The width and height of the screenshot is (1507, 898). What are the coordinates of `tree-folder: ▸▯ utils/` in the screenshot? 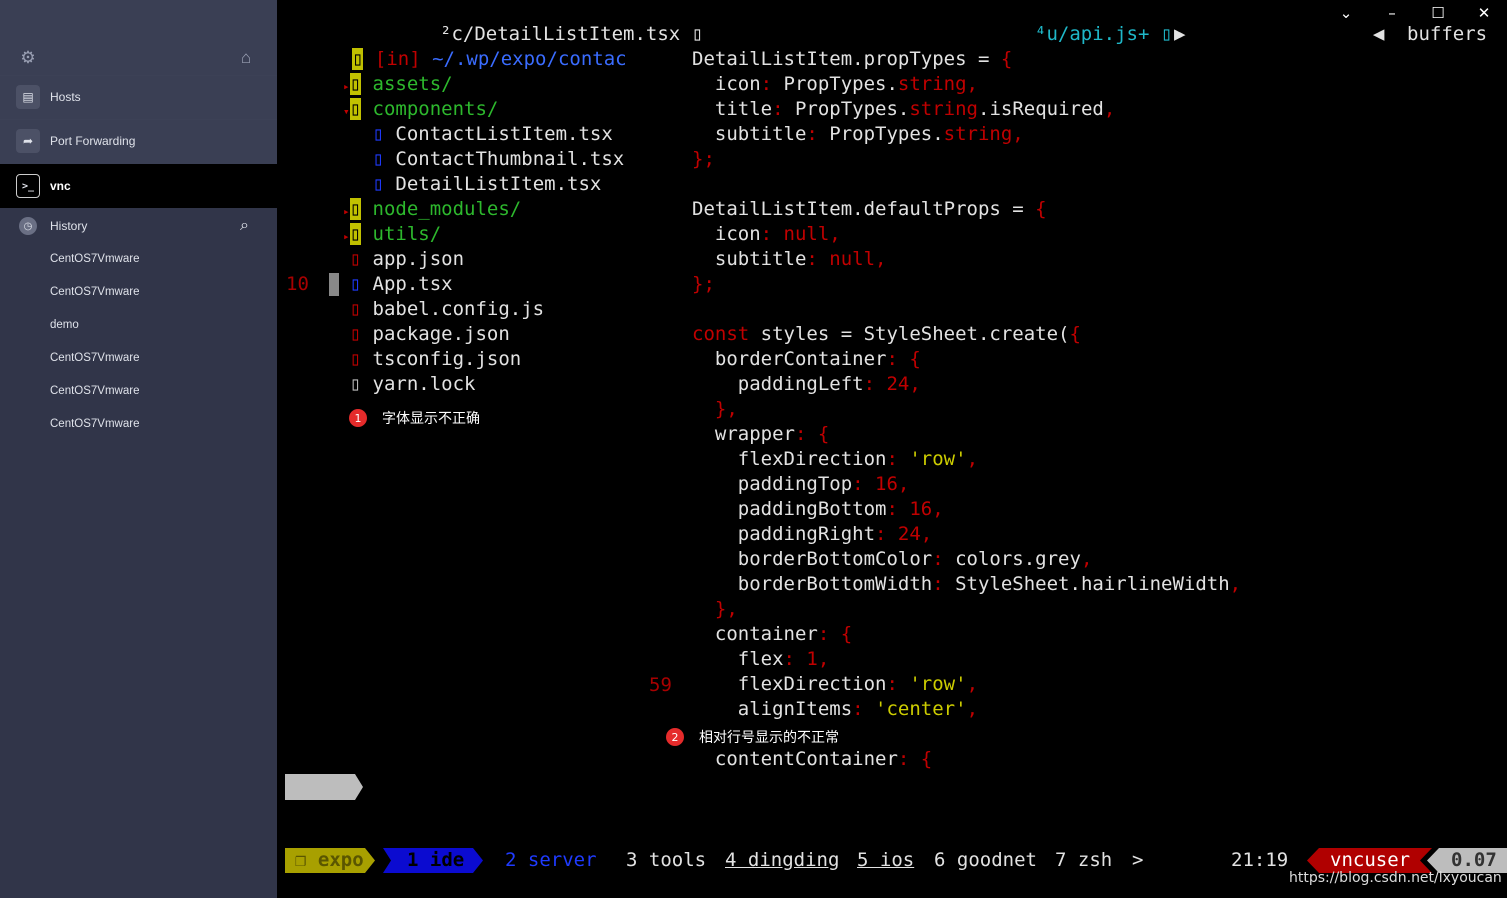 It's located at (392, 234).